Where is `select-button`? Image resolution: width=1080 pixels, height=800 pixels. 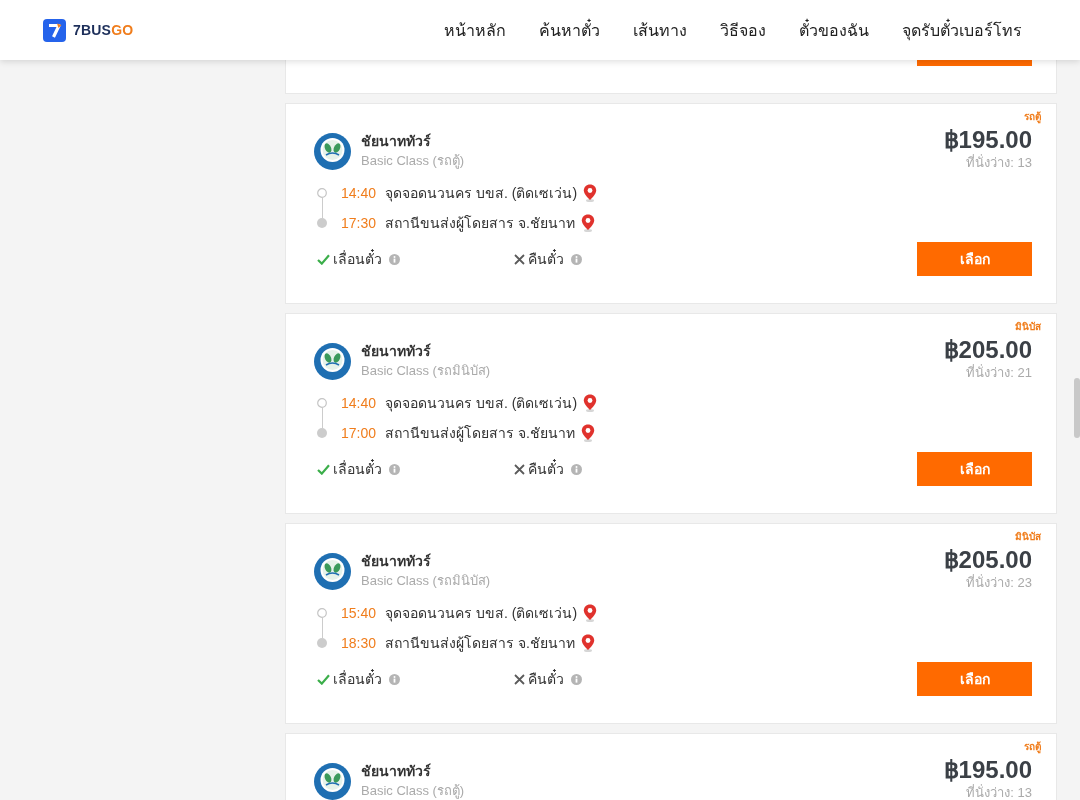
select-button is located at coordinates (974, 63).